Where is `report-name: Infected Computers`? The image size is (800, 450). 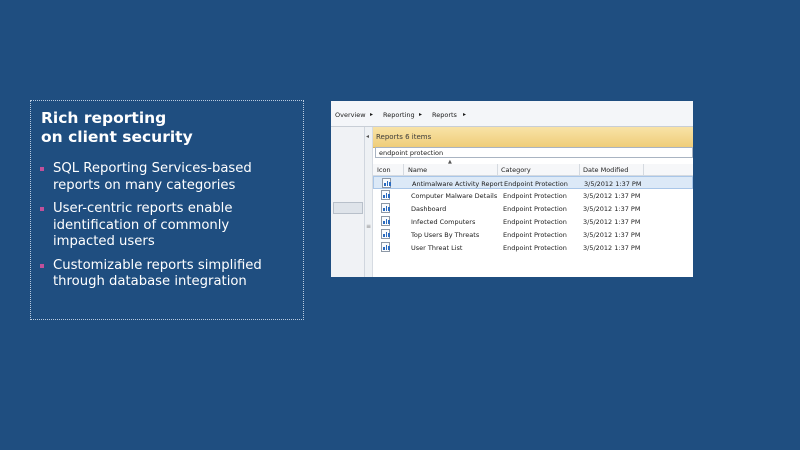
report-name: Infected Computers is located at coordinates (443, 222).